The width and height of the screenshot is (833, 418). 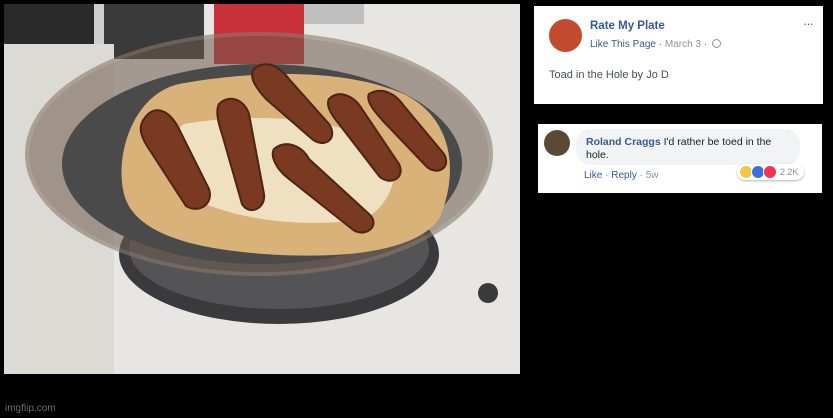 I want to click on post-text: Toad in the Hole by Jo D, so click(x=609, y=75).